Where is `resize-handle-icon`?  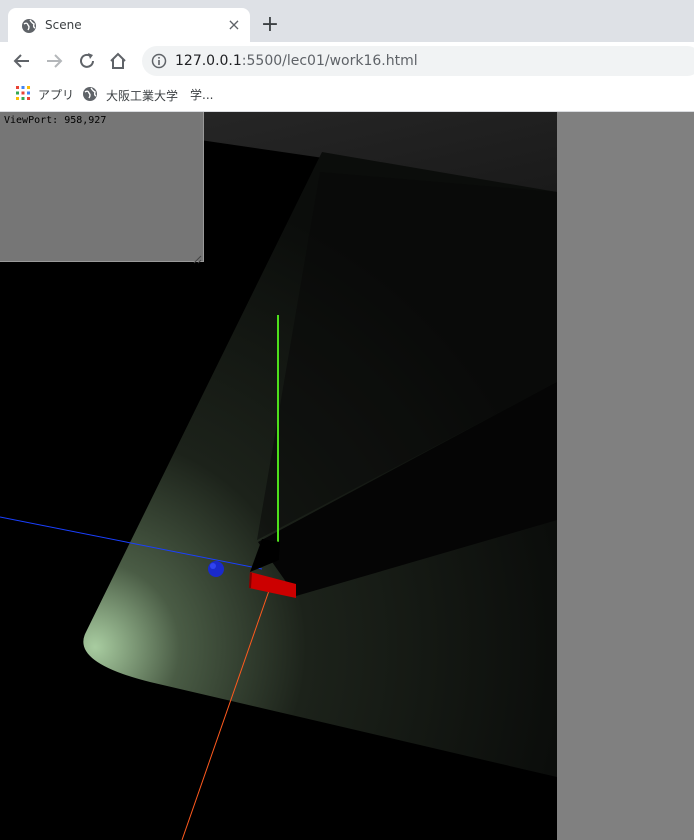 resize-handle-icon is located at coordinates (197, 257).